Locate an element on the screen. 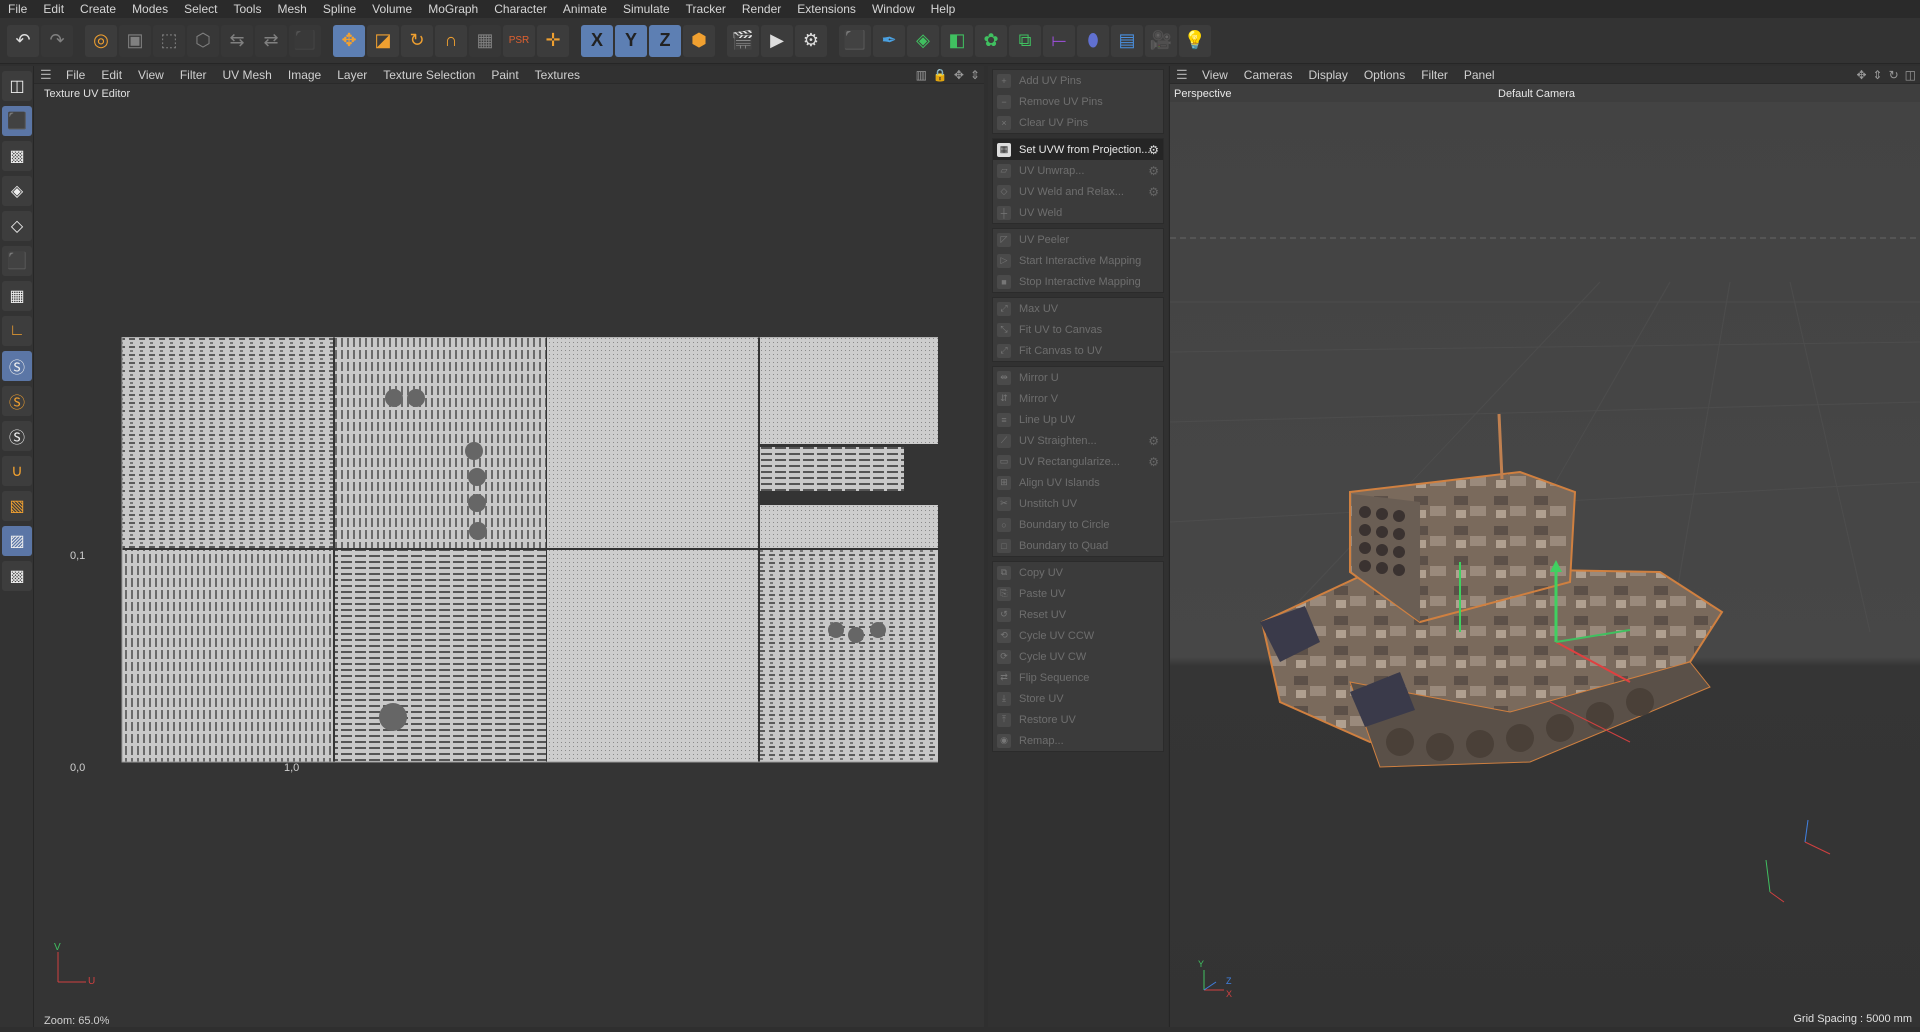 The image size is (1920, 1032). planar-workplane-icon: ▩ is located at coordinates (17, 576).